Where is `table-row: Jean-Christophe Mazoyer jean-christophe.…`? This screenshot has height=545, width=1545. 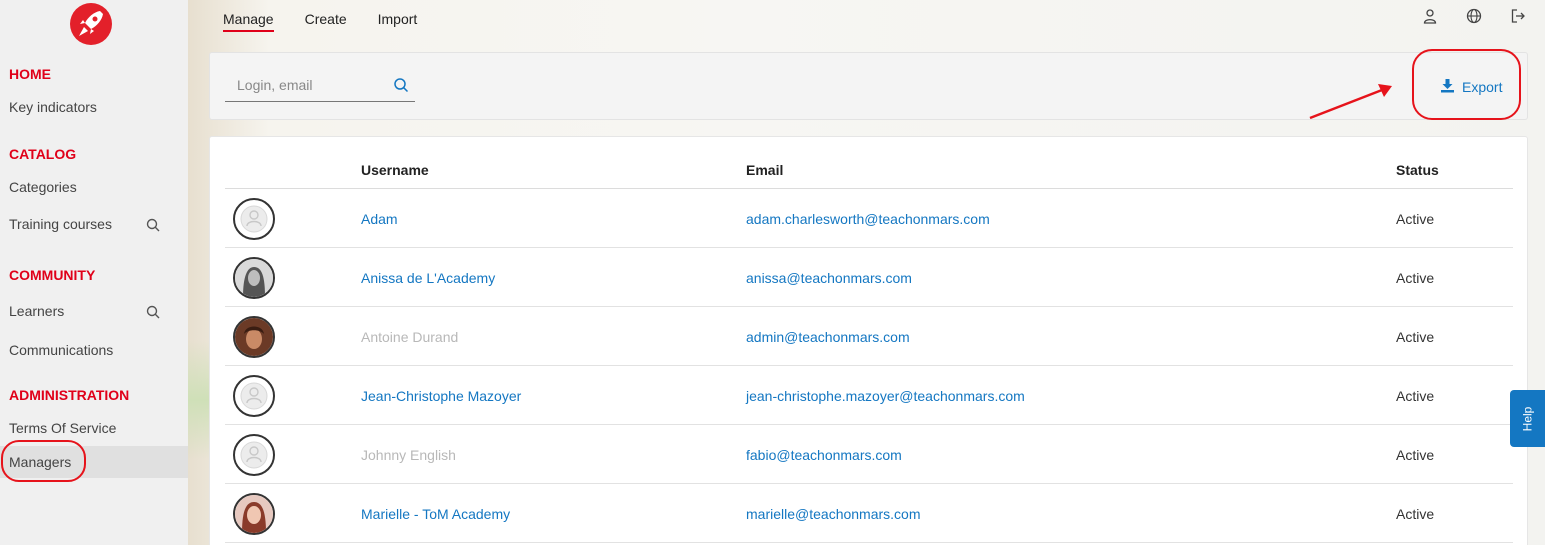
table-row: Jean-Christophe Mazoyer jean-christophe.… is located at coordinates (869, 395).